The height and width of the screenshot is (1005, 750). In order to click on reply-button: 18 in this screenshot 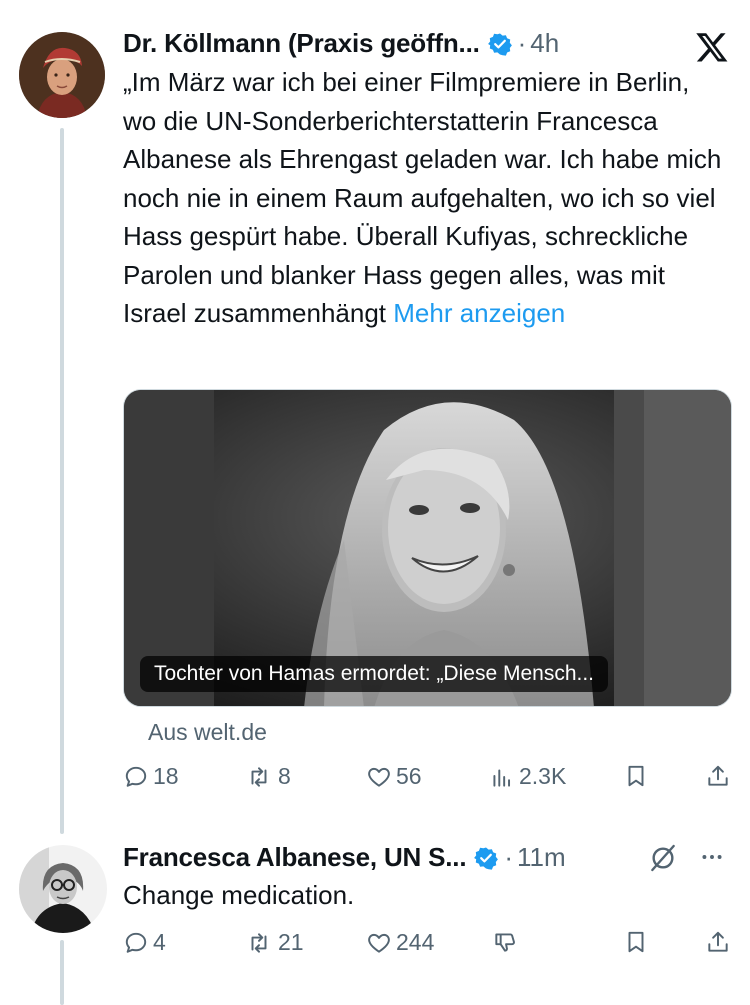, I will do `click(151, 776)`.